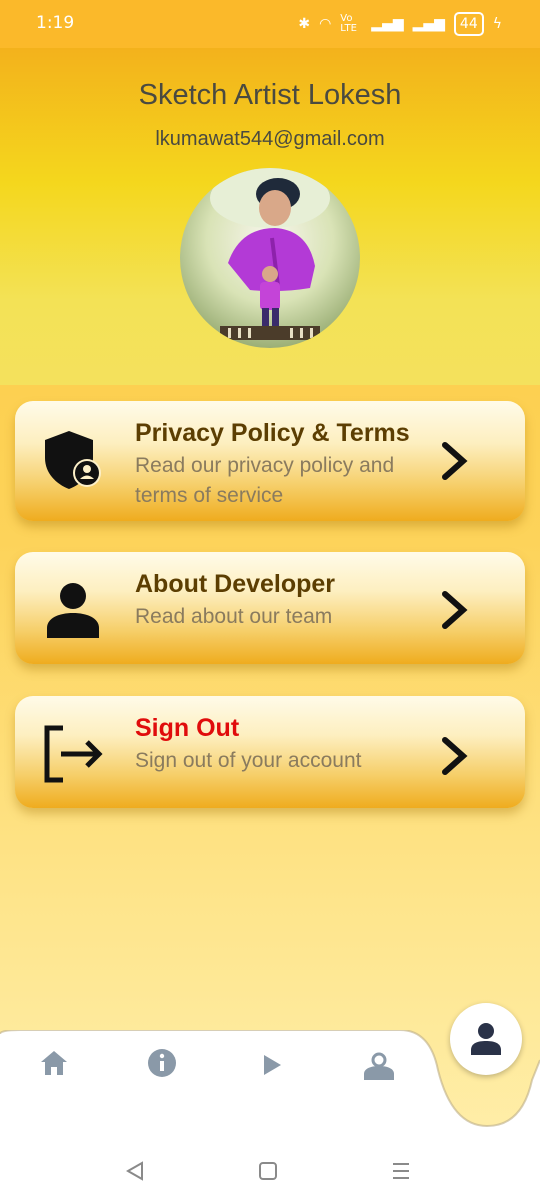  Describe the element at coordinates (468, 24) in the screenshot. I see `battery-level: 44` at that location.